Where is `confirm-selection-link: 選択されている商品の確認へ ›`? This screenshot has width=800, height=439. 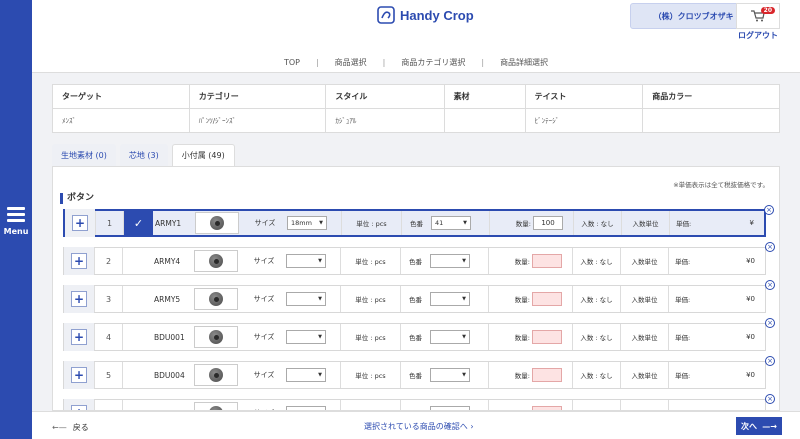
confirm-selection-link: 選択されている商品の確認へ › is located at coordinates (419, 426).